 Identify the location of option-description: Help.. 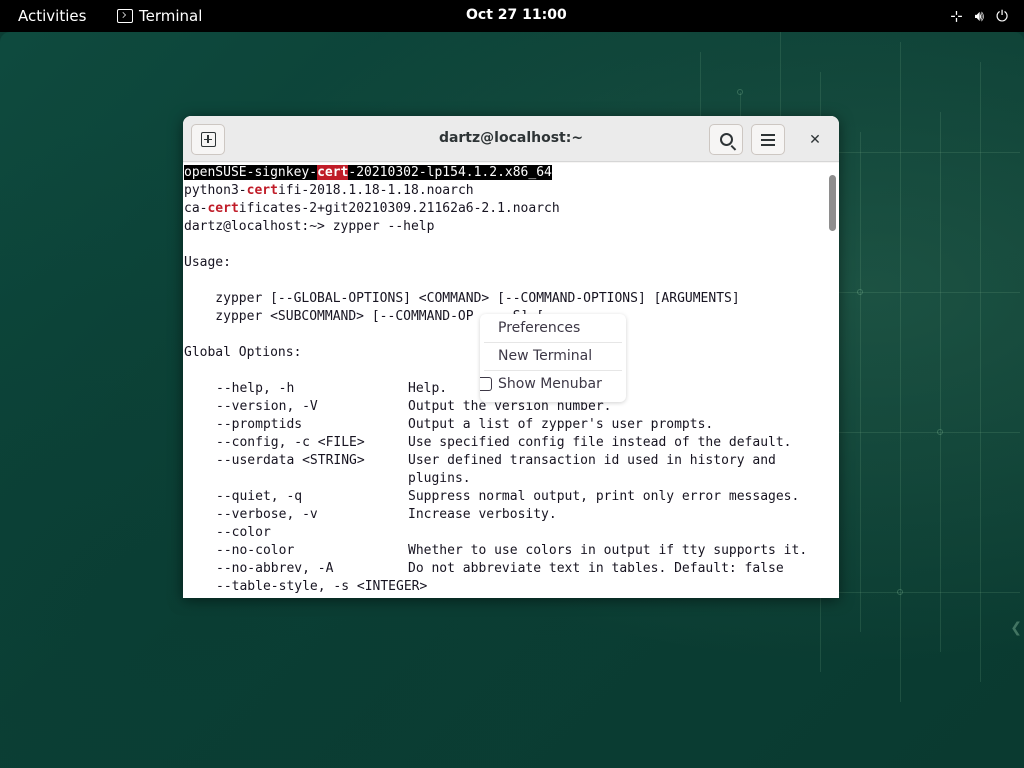
(428, 388).